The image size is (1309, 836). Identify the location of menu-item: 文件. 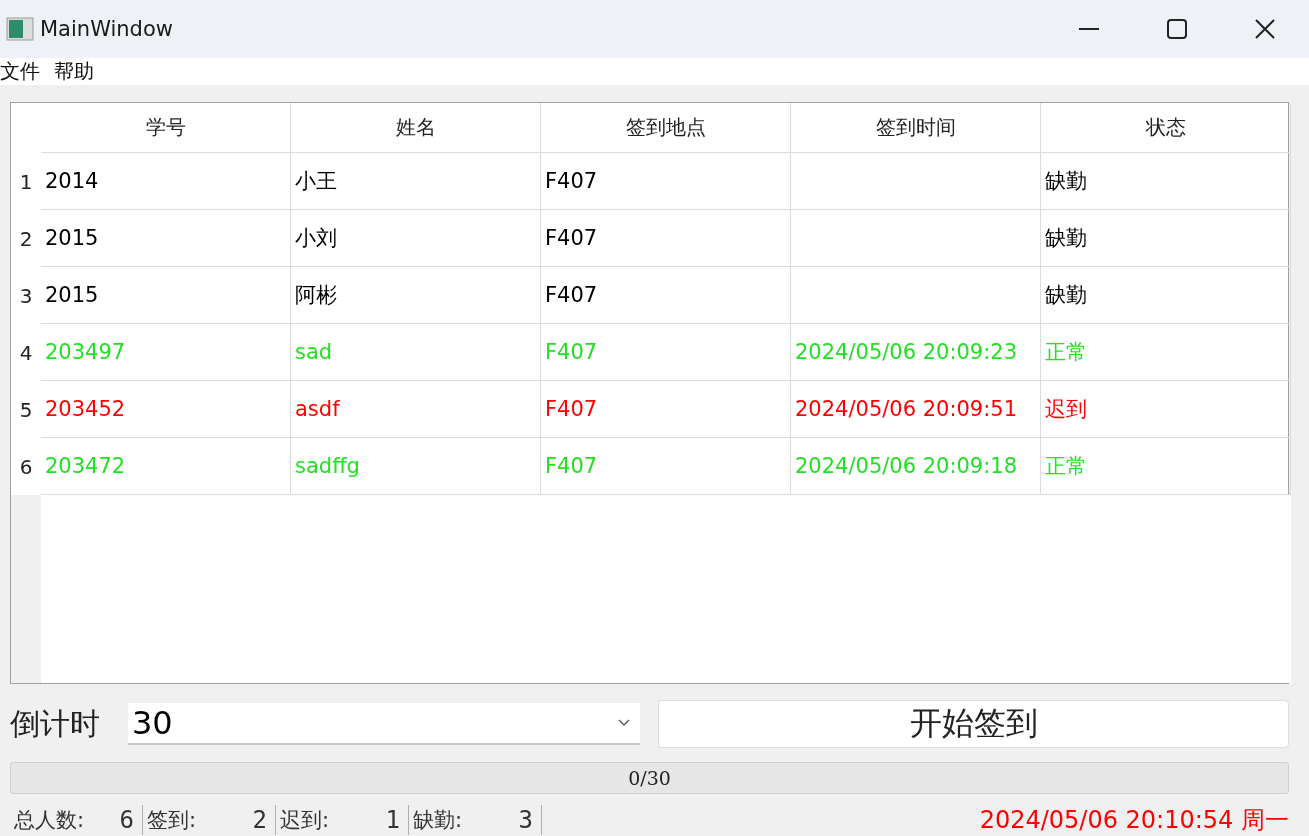
(20, 71).